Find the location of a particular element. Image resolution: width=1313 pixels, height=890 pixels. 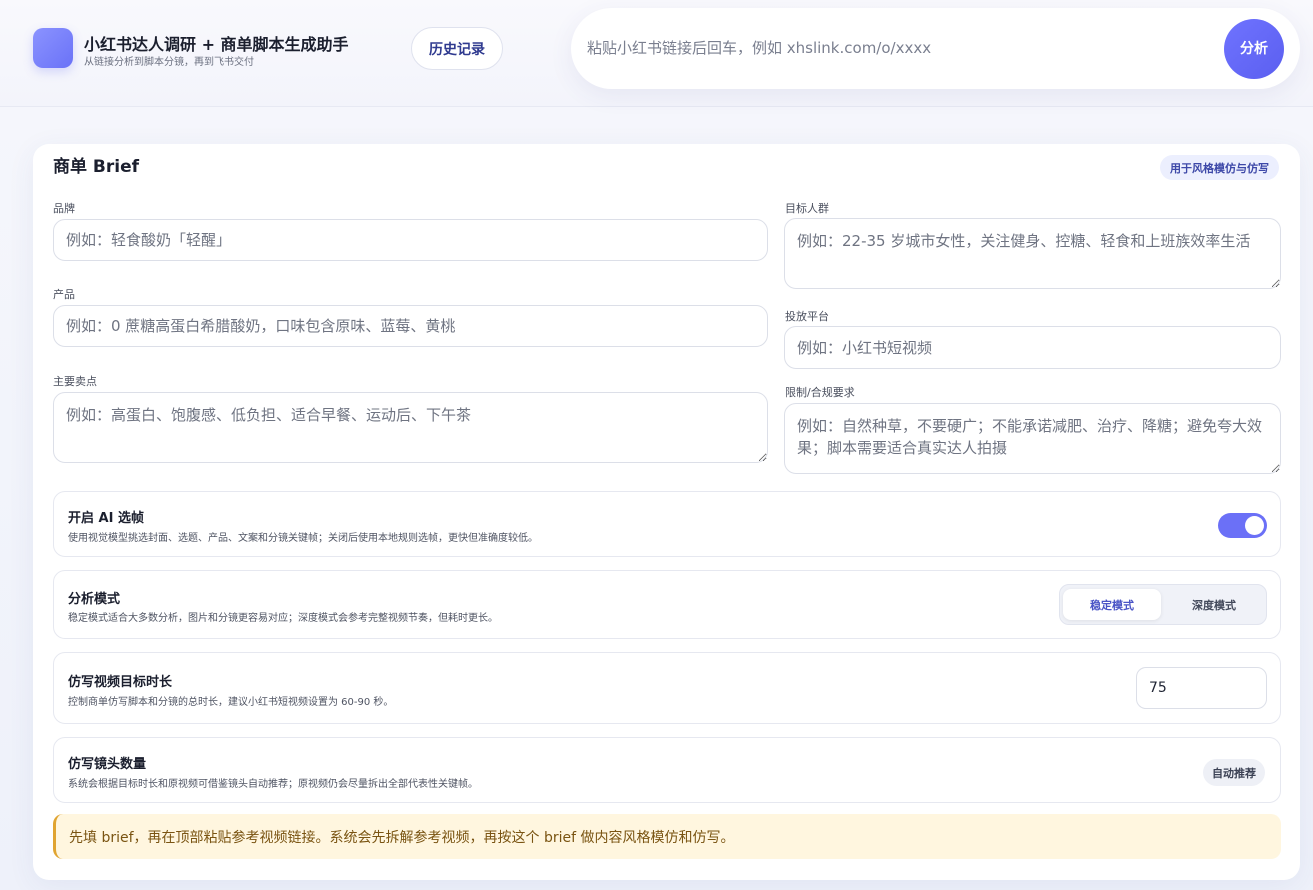

duration-input is located at coordinates (1201, 688).